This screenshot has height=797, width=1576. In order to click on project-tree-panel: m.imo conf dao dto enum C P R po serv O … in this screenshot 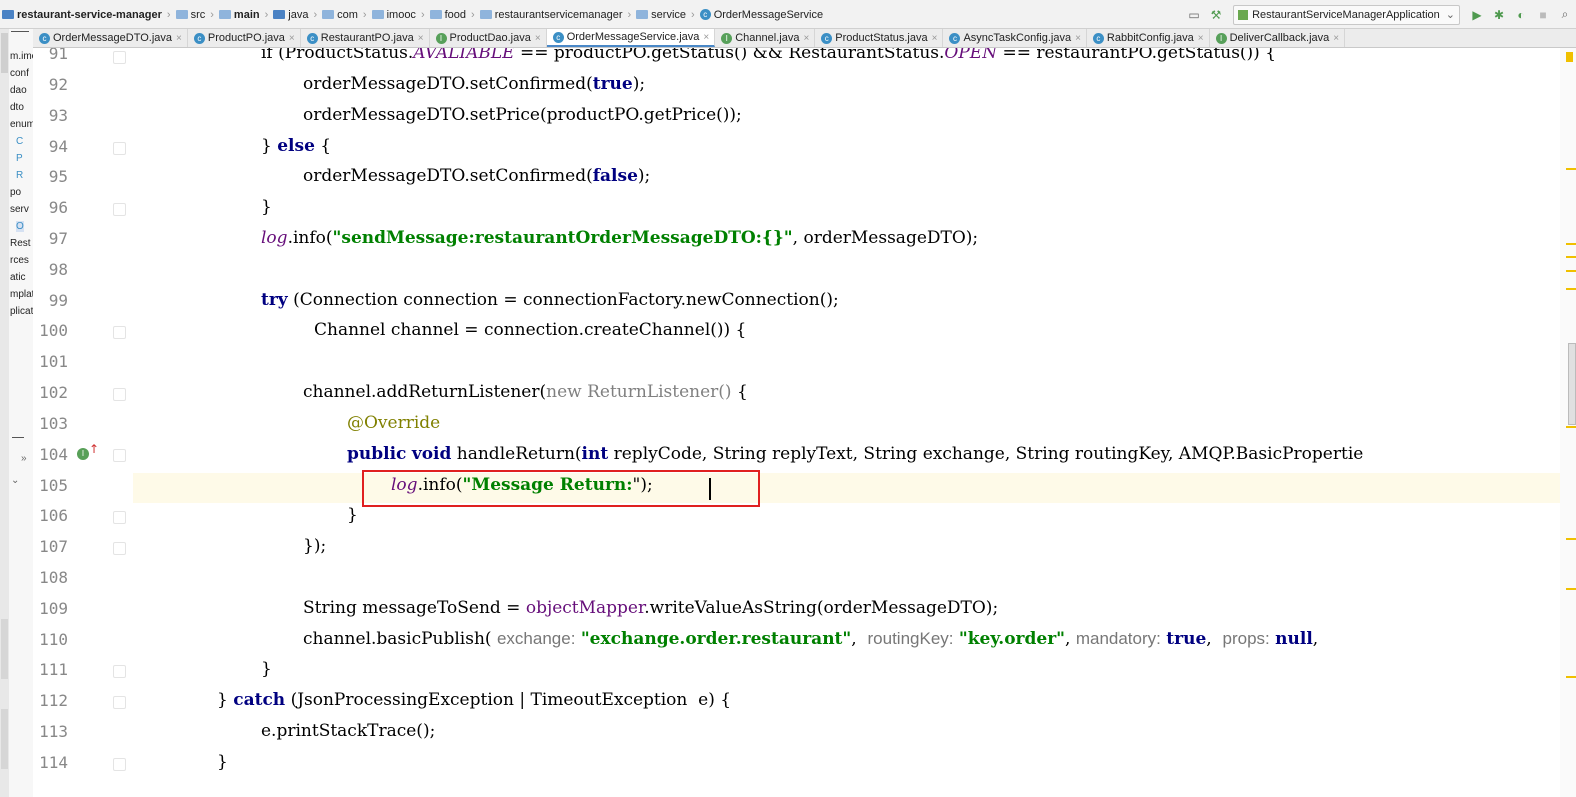, I will do `click(21, 413)`.